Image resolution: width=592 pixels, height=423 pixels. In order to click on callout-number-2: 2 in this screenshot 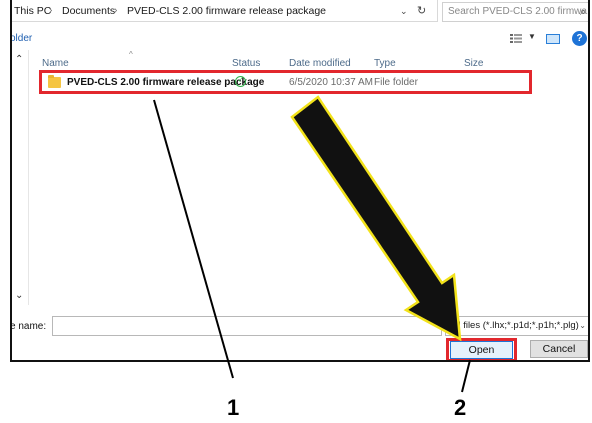, I will do `click(460, 407)`.